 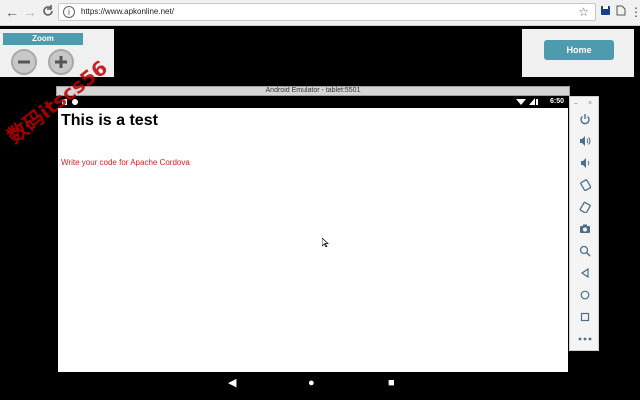 What do you see at coordinates (527, 102) in the screenshot?
I see `signal-icons` at bounding box center [527, 102].